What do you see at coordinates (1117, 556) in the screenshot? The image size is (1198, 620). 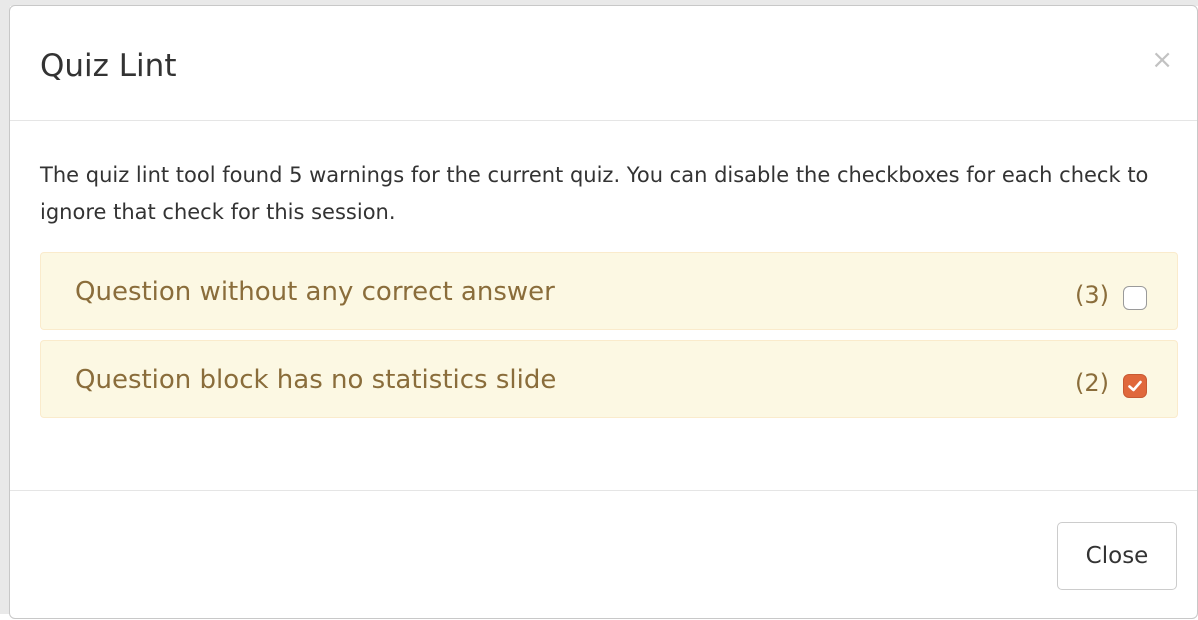 I see `close-button: Close` at bounding box center [1117, 556].